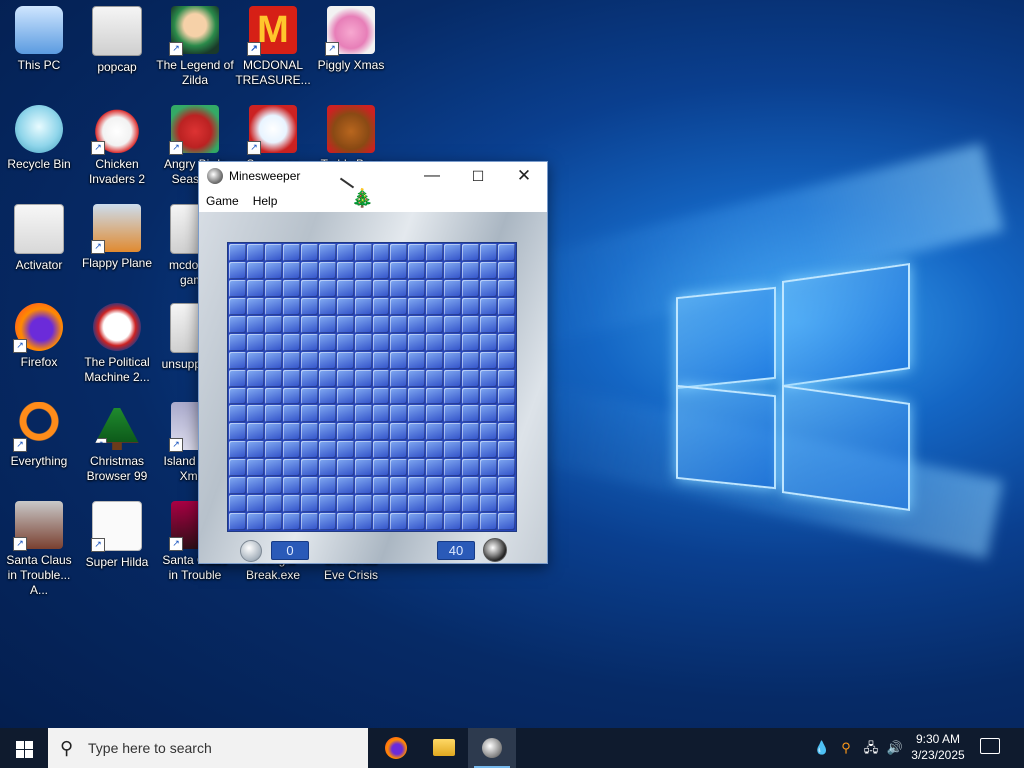 The image size is (1024, 768). What do you see at coordinates (351, 39) in the screenshot?
I see `desktop-icon-piggly-xmas: ↗ Piggly Xmas` at bounding box center [351, 39].